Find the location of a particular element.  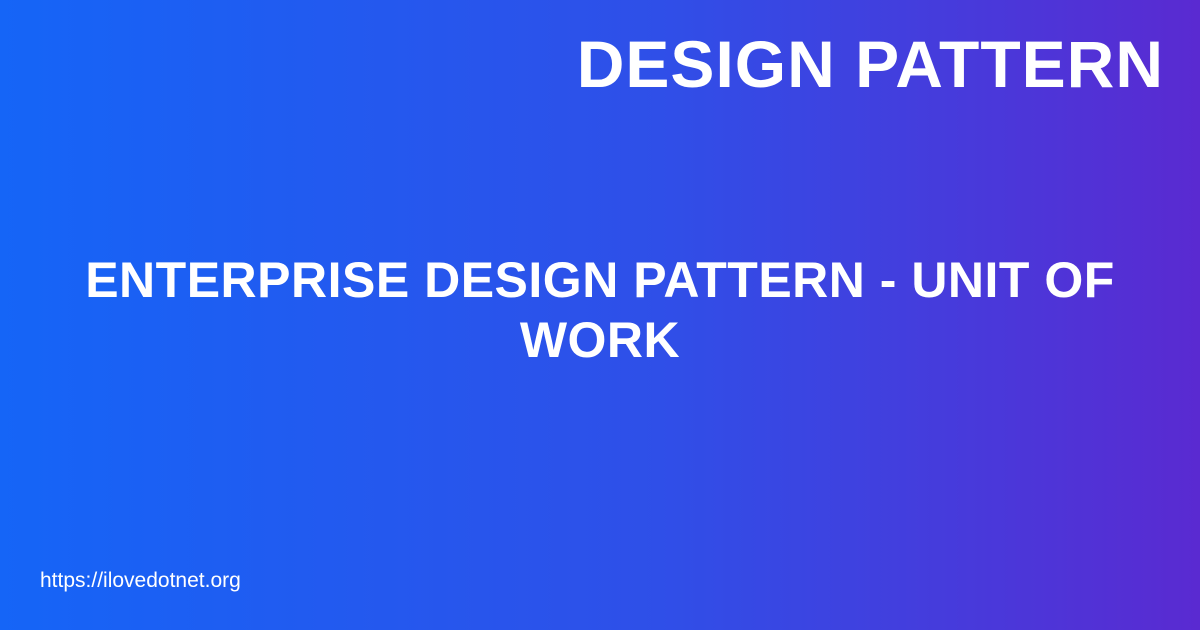

site-url: https://ilovedotnet.org is located at coordinates (140, 580).